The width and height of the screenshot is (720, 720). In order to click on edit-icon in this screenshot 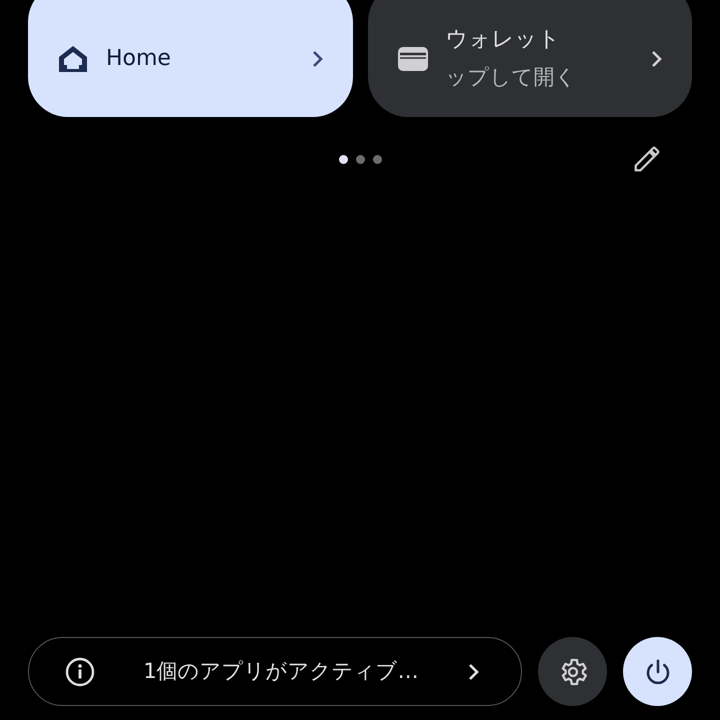, I will do `click(647, 159)`.